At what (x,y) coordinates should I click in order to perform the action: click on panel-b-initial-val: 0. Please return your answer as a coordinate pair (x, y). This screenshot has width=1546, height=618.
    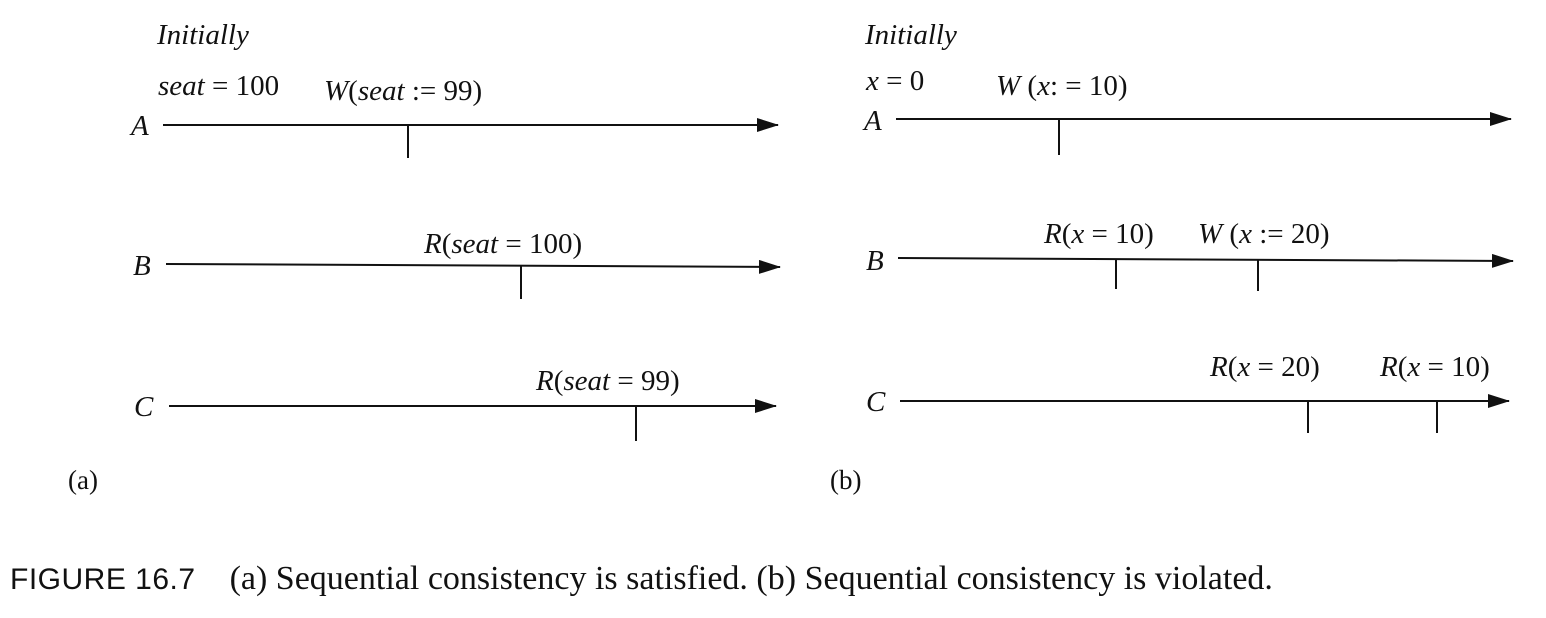
    Looking at the image, I should click on (917, 81).